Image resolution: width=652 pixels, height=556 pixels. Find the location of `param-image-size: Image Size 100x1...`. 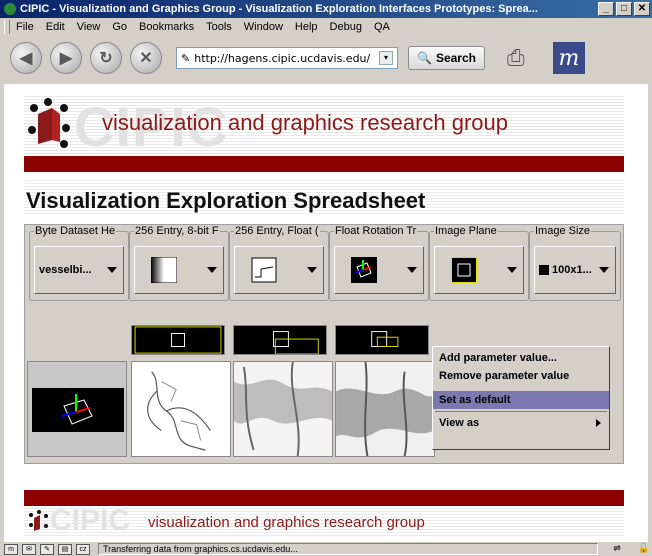

param-image-size: Image Size 100x1... is located at coordinates (575, 263).